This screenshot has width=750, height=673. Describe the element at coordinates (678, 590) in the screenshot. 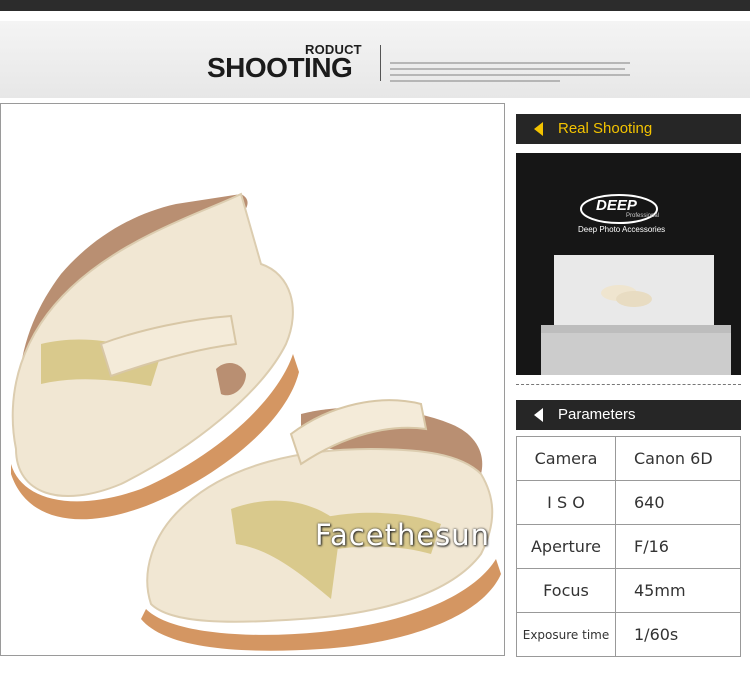

I see `param-value: 45mm` at that location.